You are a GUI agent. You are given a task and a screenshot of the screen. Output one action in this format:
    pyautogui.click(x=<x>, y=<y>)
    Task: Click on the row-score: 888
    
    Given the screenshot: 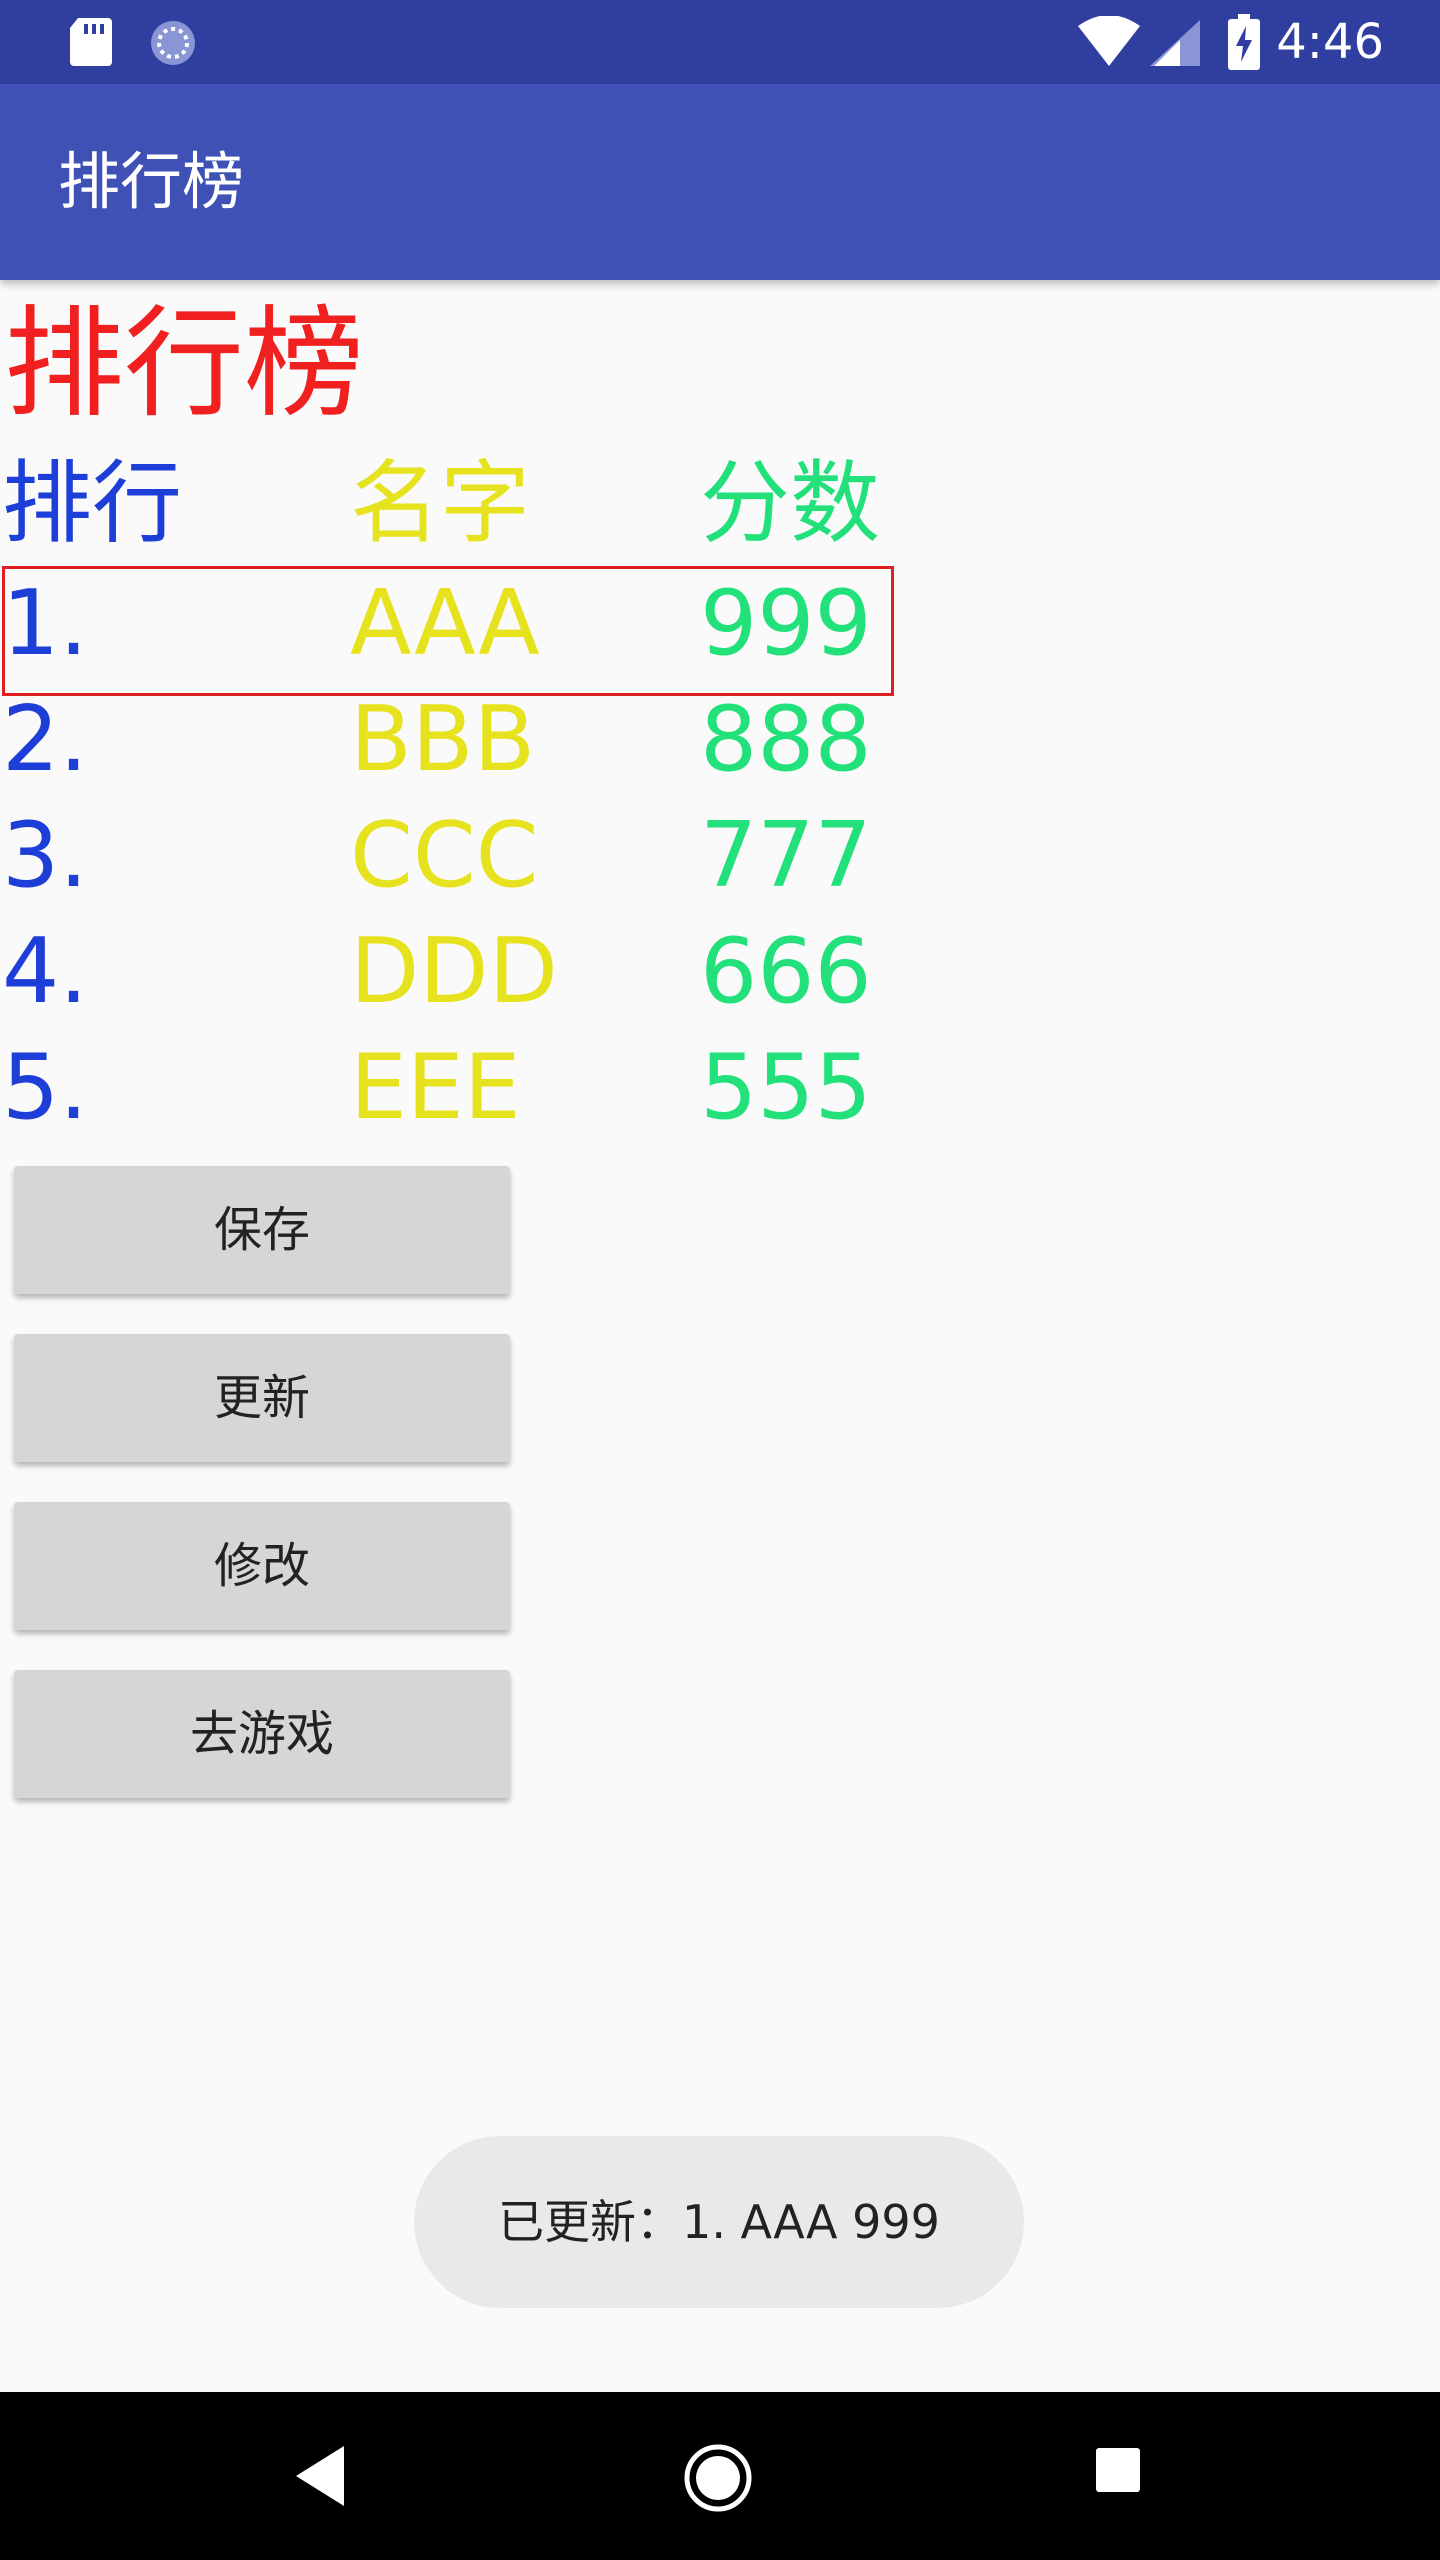 What is the action you would take?
    pyautogui.click(x=786, y=739)
    